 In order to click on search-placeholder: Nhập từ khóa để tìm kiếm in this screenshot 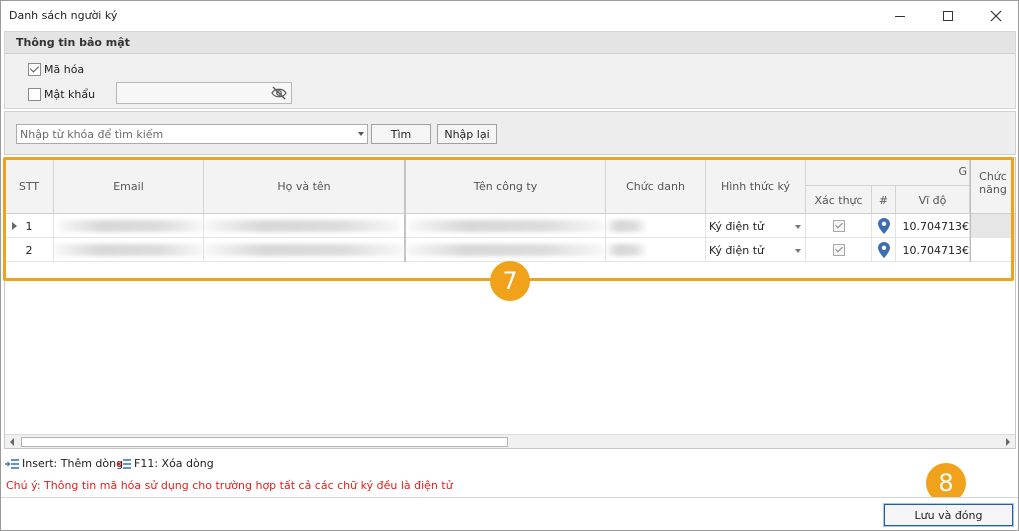, I will do `click(92, 134)`.